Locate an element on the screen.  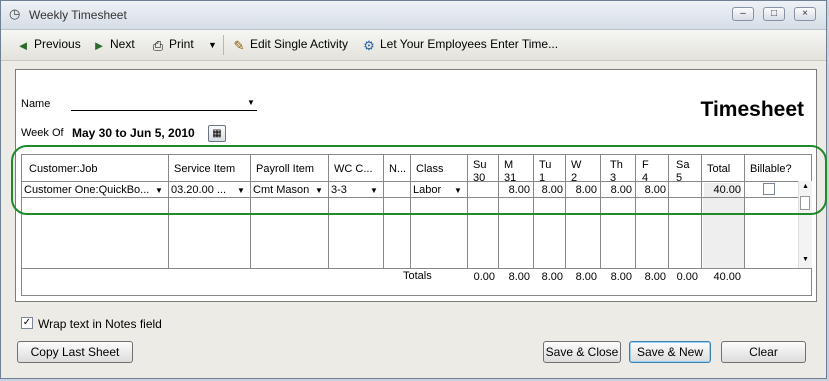
wrap-text-checkbox: ✓ is located at coordinates (27, 323).